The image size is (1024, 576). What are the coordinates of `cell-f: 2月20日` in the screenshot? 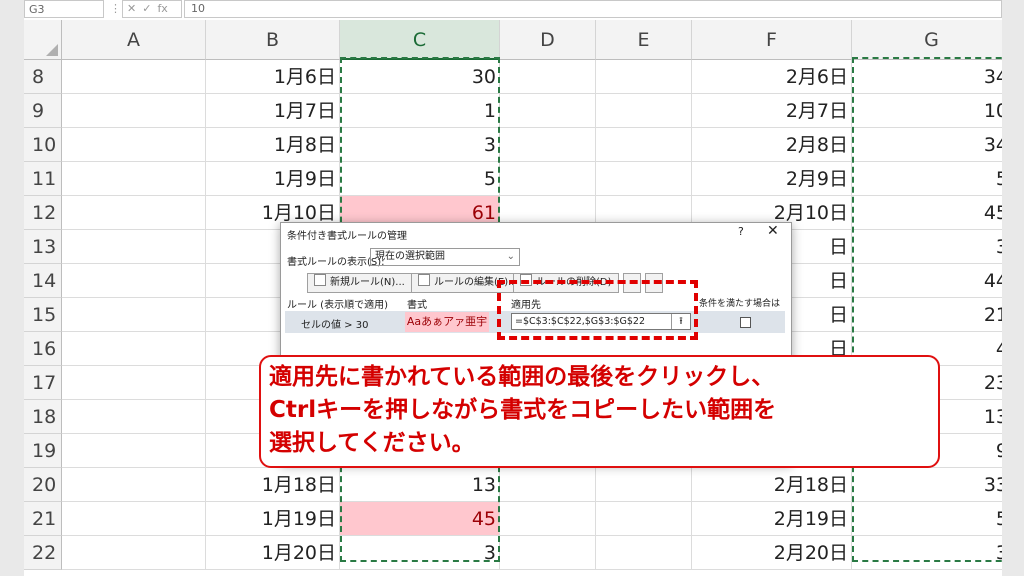 It's located at (772, 553).